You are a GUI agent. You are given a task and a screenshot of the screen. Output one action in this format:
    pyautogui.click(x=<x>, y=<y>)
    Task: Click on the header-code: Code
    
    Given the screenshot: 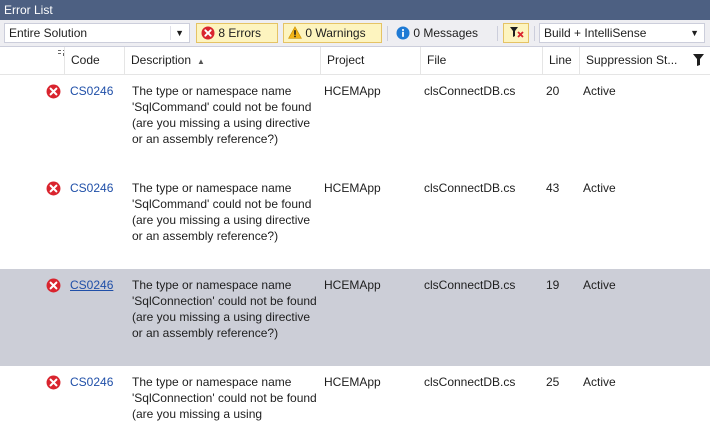 What is the action you would take?
    pyautogui.click(x=94, y=60)
    